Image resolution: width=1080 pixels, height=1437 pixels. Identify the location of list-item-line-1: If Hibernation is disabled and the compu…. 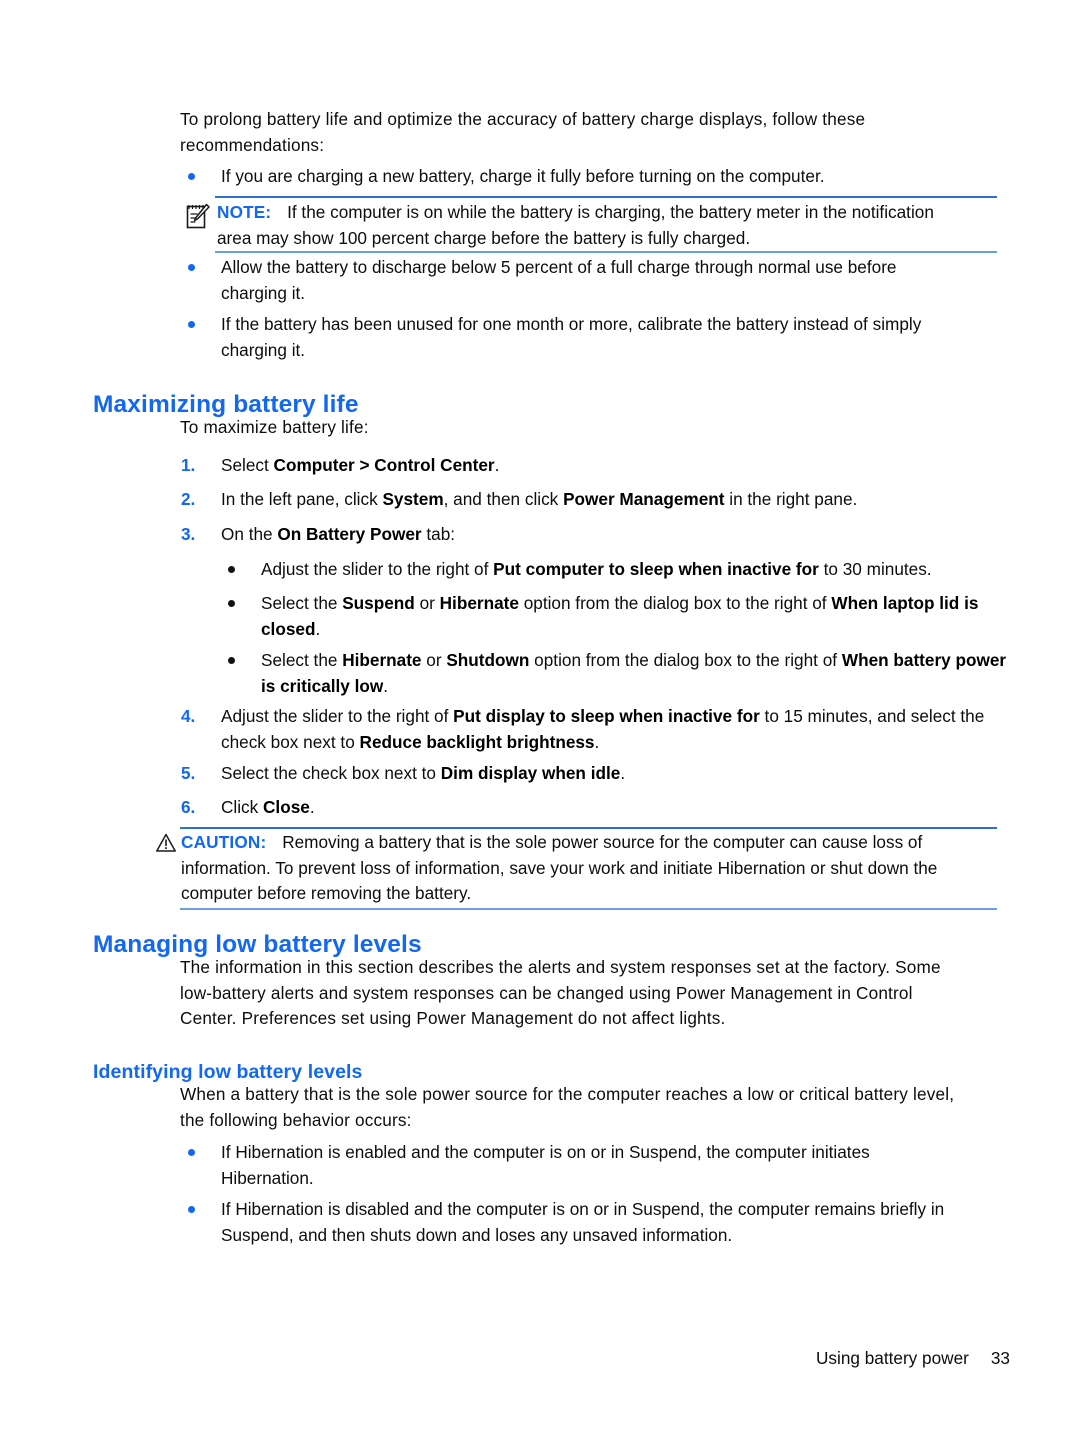
(583, 1209).